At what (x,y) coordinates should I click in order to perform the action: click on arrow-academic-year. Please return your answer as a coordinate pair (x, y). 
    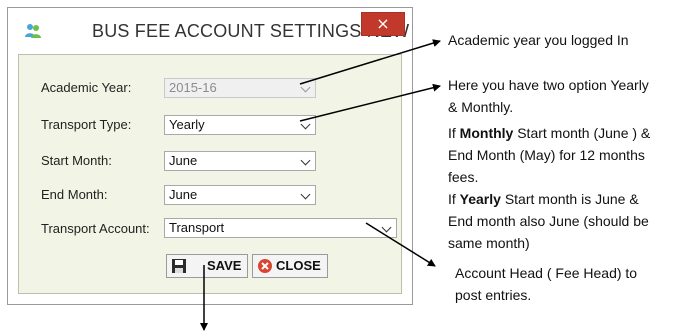
    Looking at the image, I should click on (370, 62).